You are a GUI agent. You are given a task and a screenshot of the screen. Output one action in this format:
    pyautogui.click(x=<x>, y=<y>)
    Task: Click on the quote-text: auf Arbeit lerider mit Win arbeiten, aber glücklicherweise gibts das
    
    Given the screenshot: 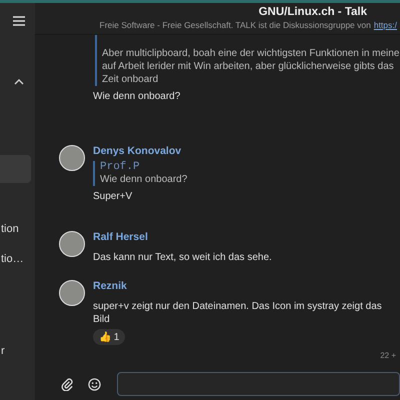 What is the action you would take?
    pyautogui.click(x=248, y=66)
    